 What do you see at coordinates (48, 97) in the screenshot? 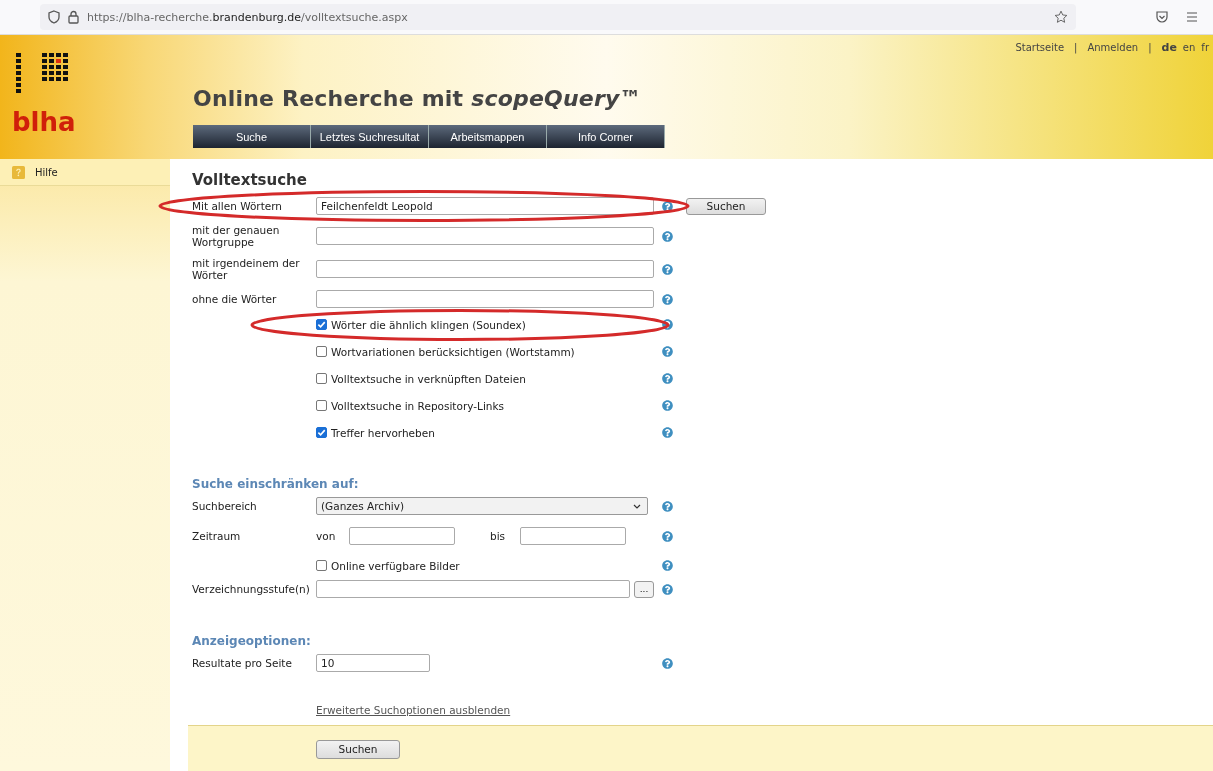
I see `logo: blha` at bounding box center [48, 97].